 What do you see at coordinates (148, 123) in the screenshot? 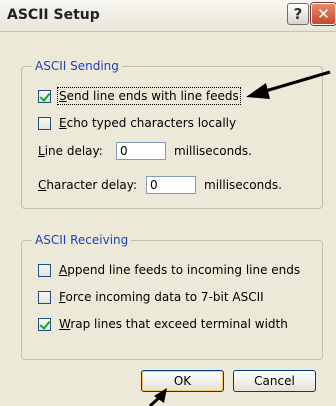
I see `echo-chars-label: Echo typed characters locally` at bounding box center [148, 123].